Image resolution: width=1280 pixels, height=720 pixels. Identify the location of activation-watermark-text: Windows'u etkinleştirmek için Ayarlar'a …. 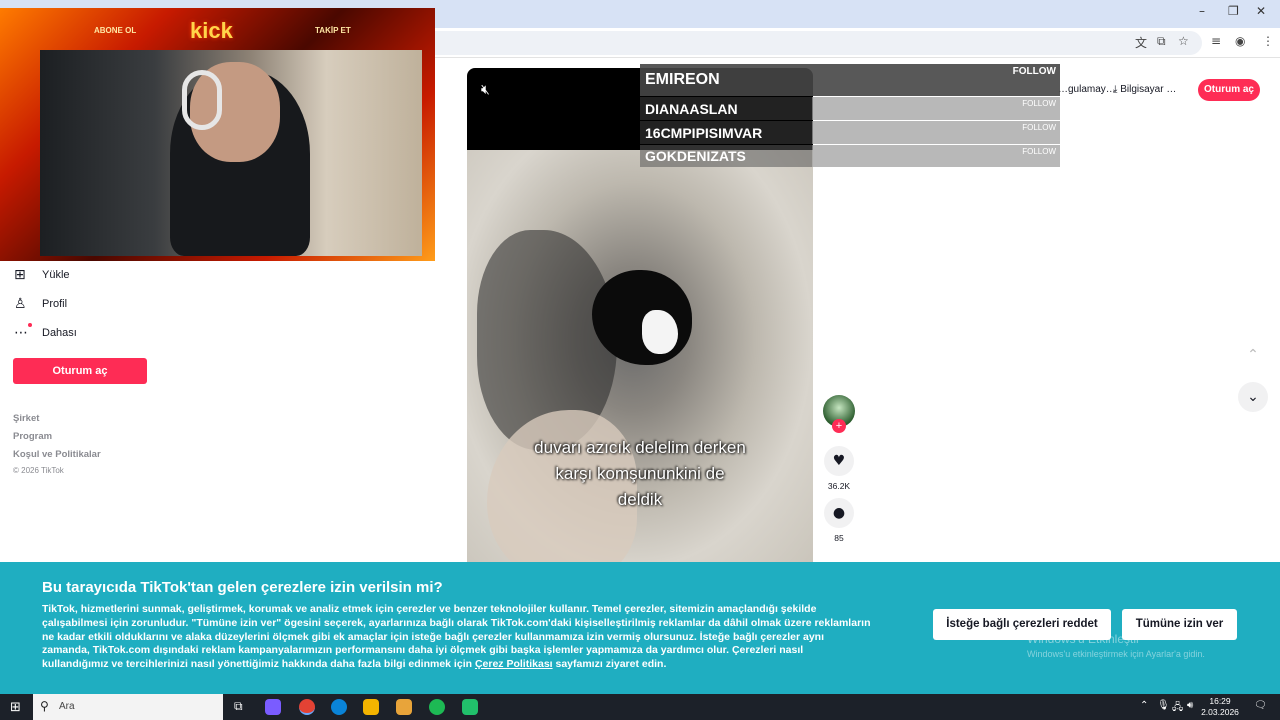
(1116, 654).